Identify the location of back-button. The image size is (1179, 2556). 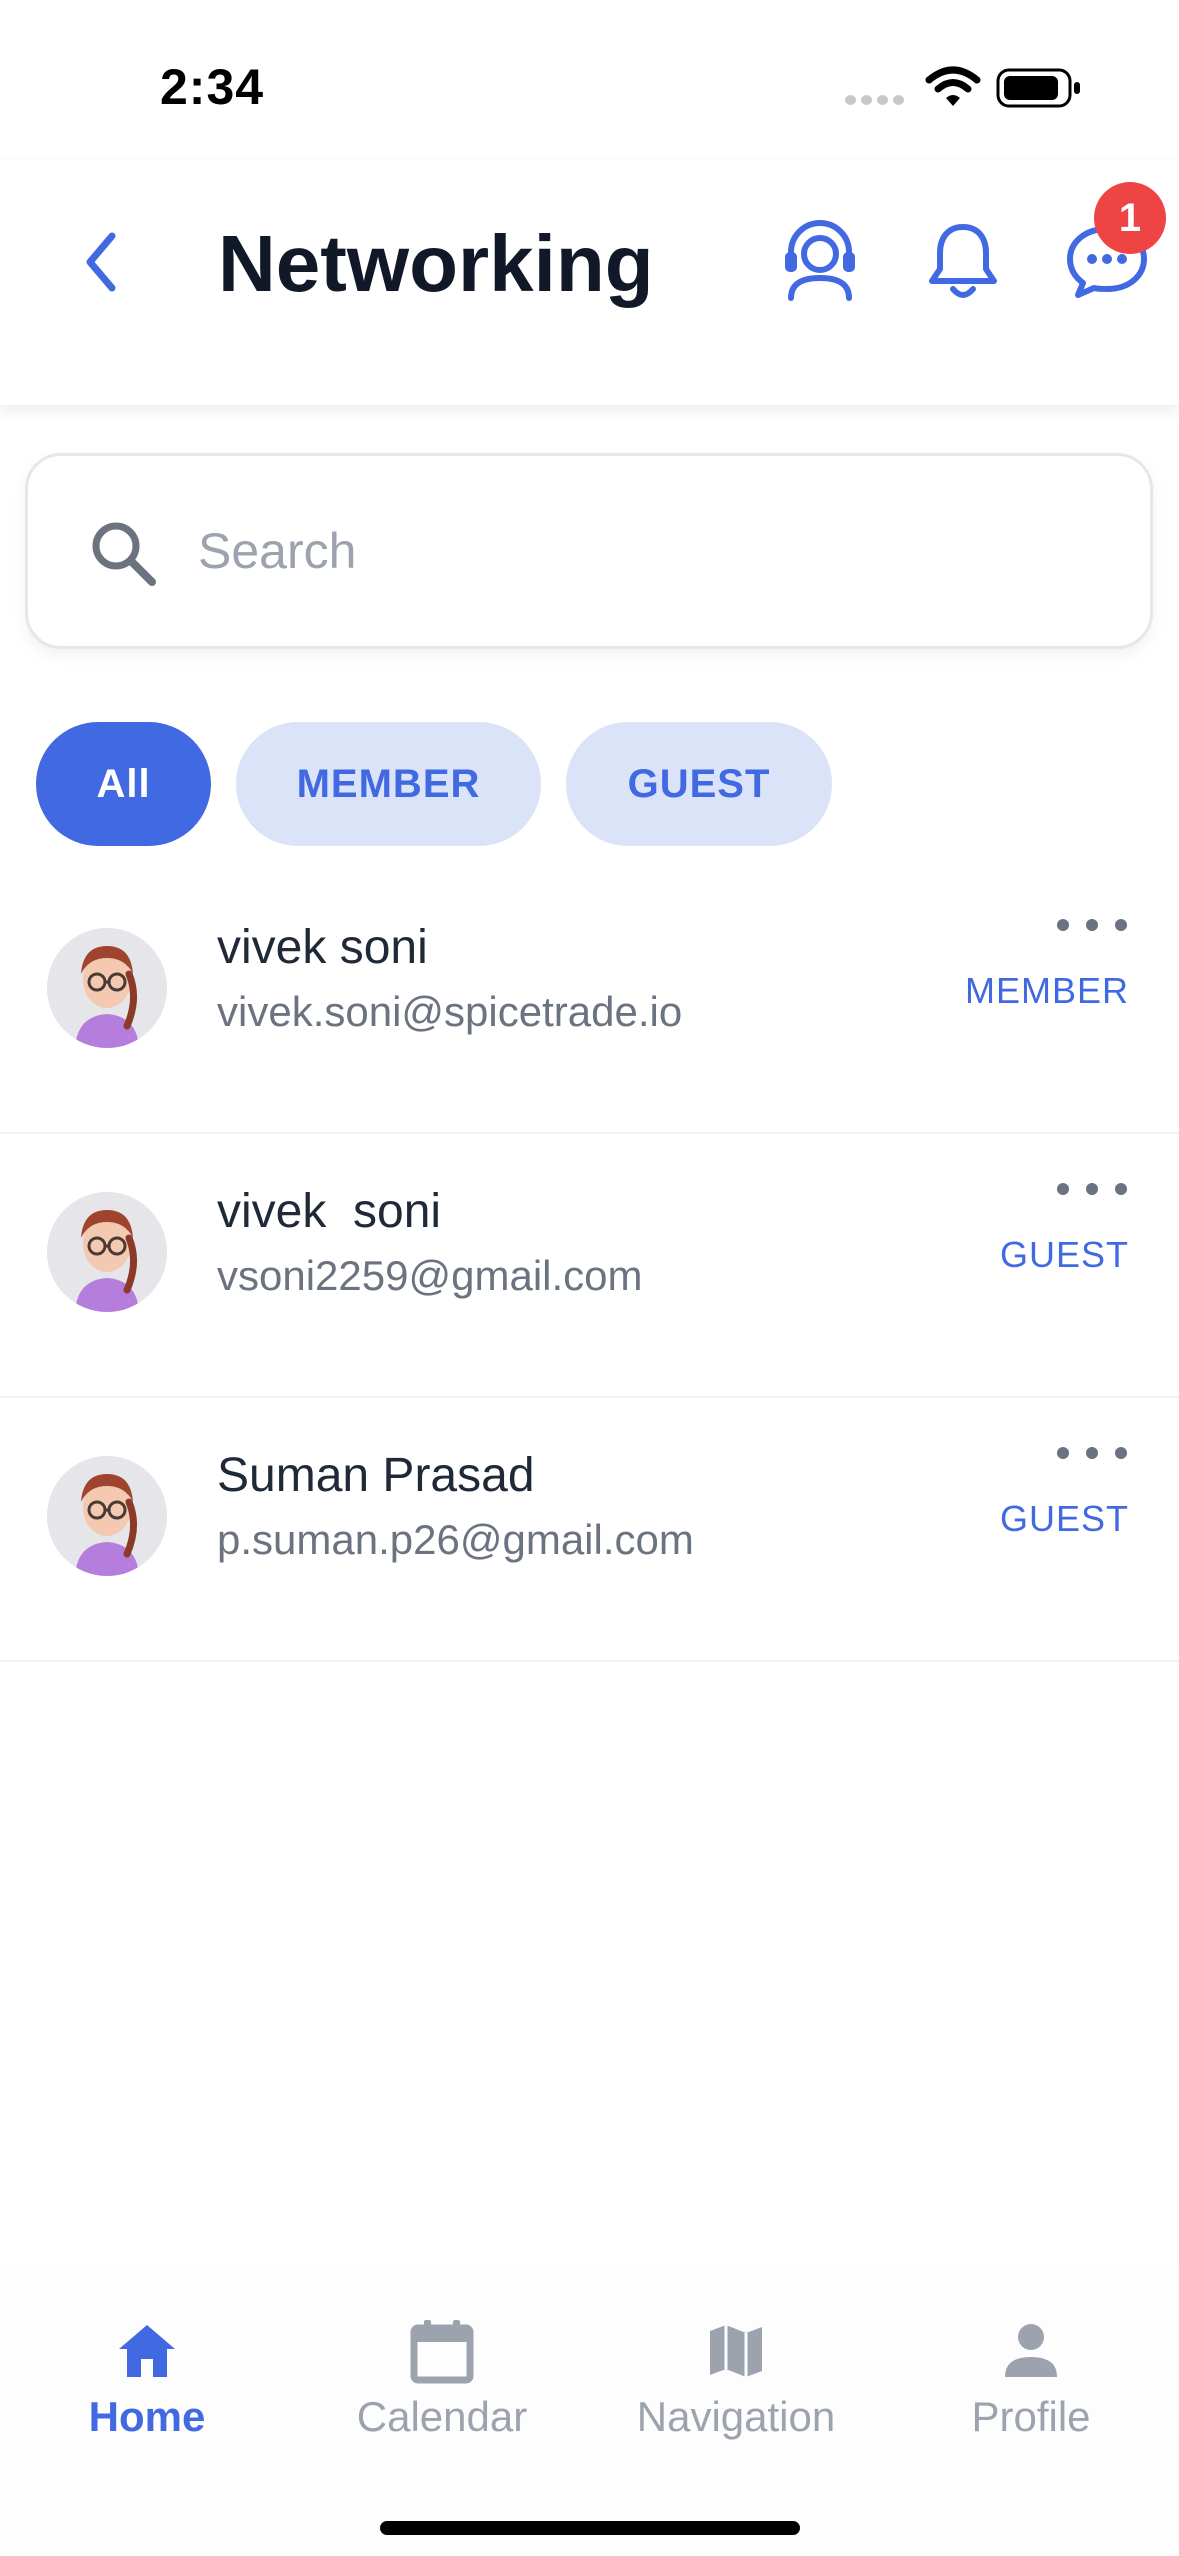
(102, 262).